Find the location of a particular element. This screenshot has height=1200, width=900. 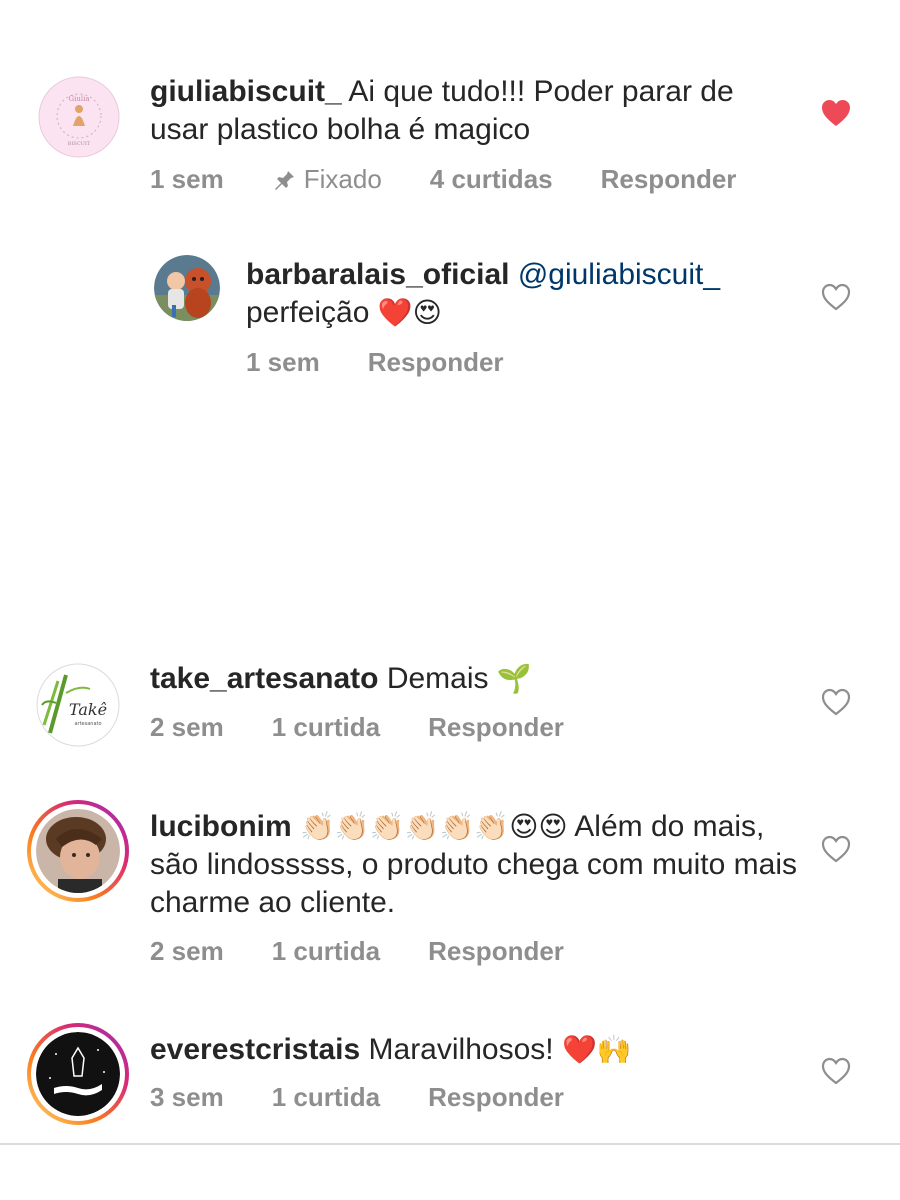

comment-emojis: ❤️😍 is located at coordinates (409, 312).